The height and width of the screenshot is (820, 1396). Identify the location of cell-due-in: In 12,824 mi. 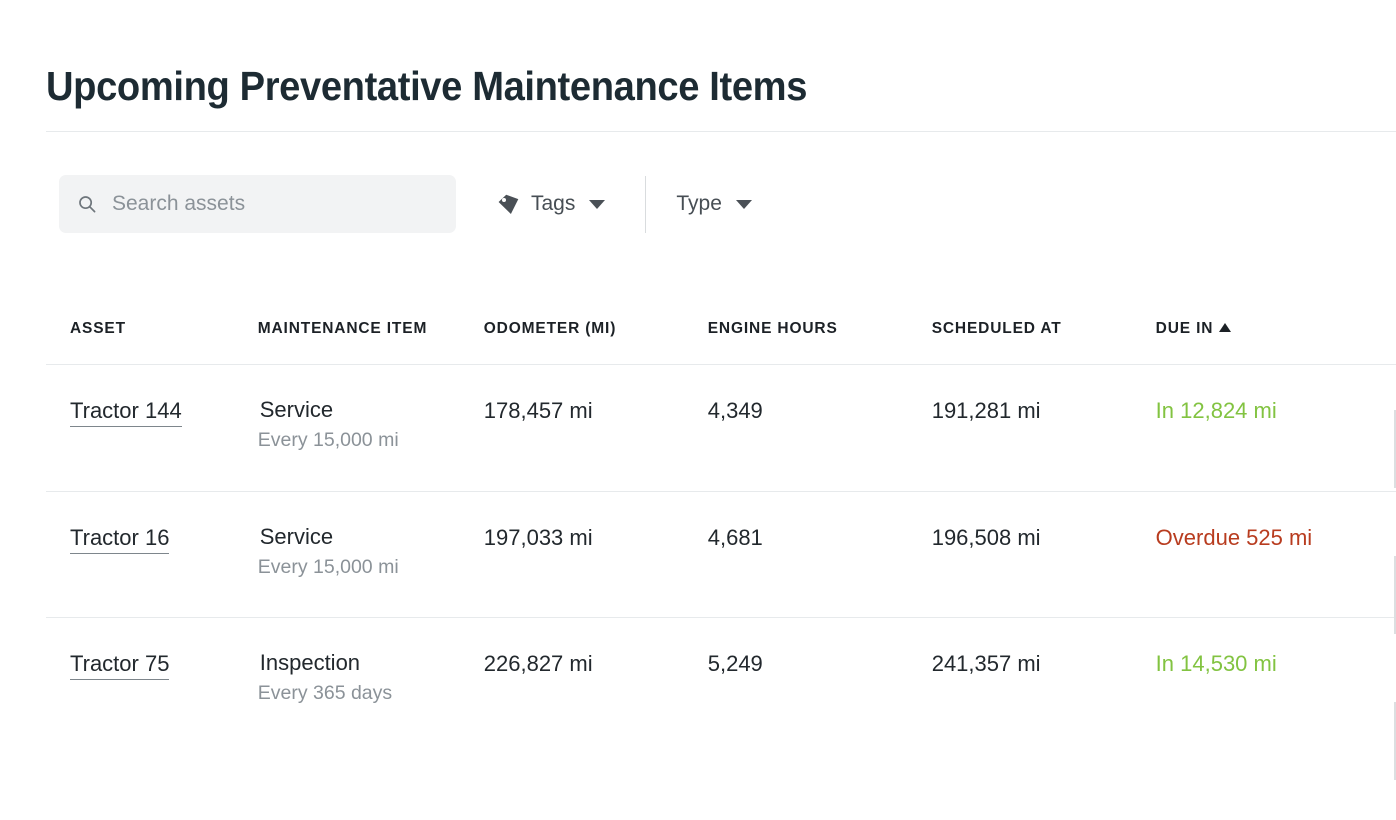
(1276, 428).